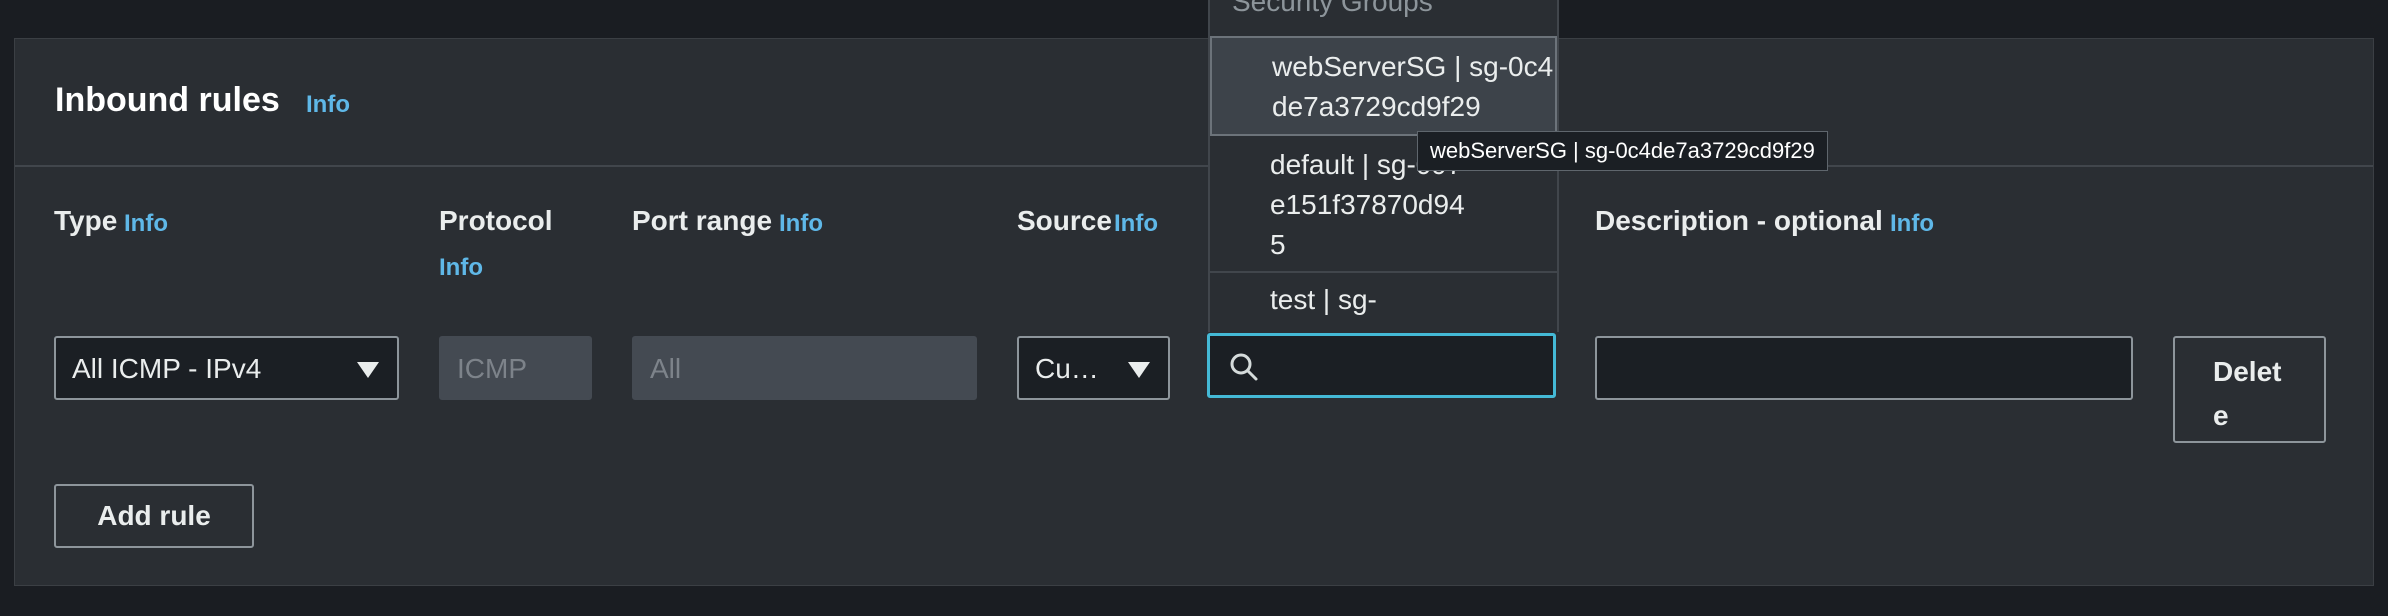 The width and height of the screenshot is (2388, 616). Describe the element at coordinates (1383, 272) in the screenshot. I see `dropdown-divider` at that location.